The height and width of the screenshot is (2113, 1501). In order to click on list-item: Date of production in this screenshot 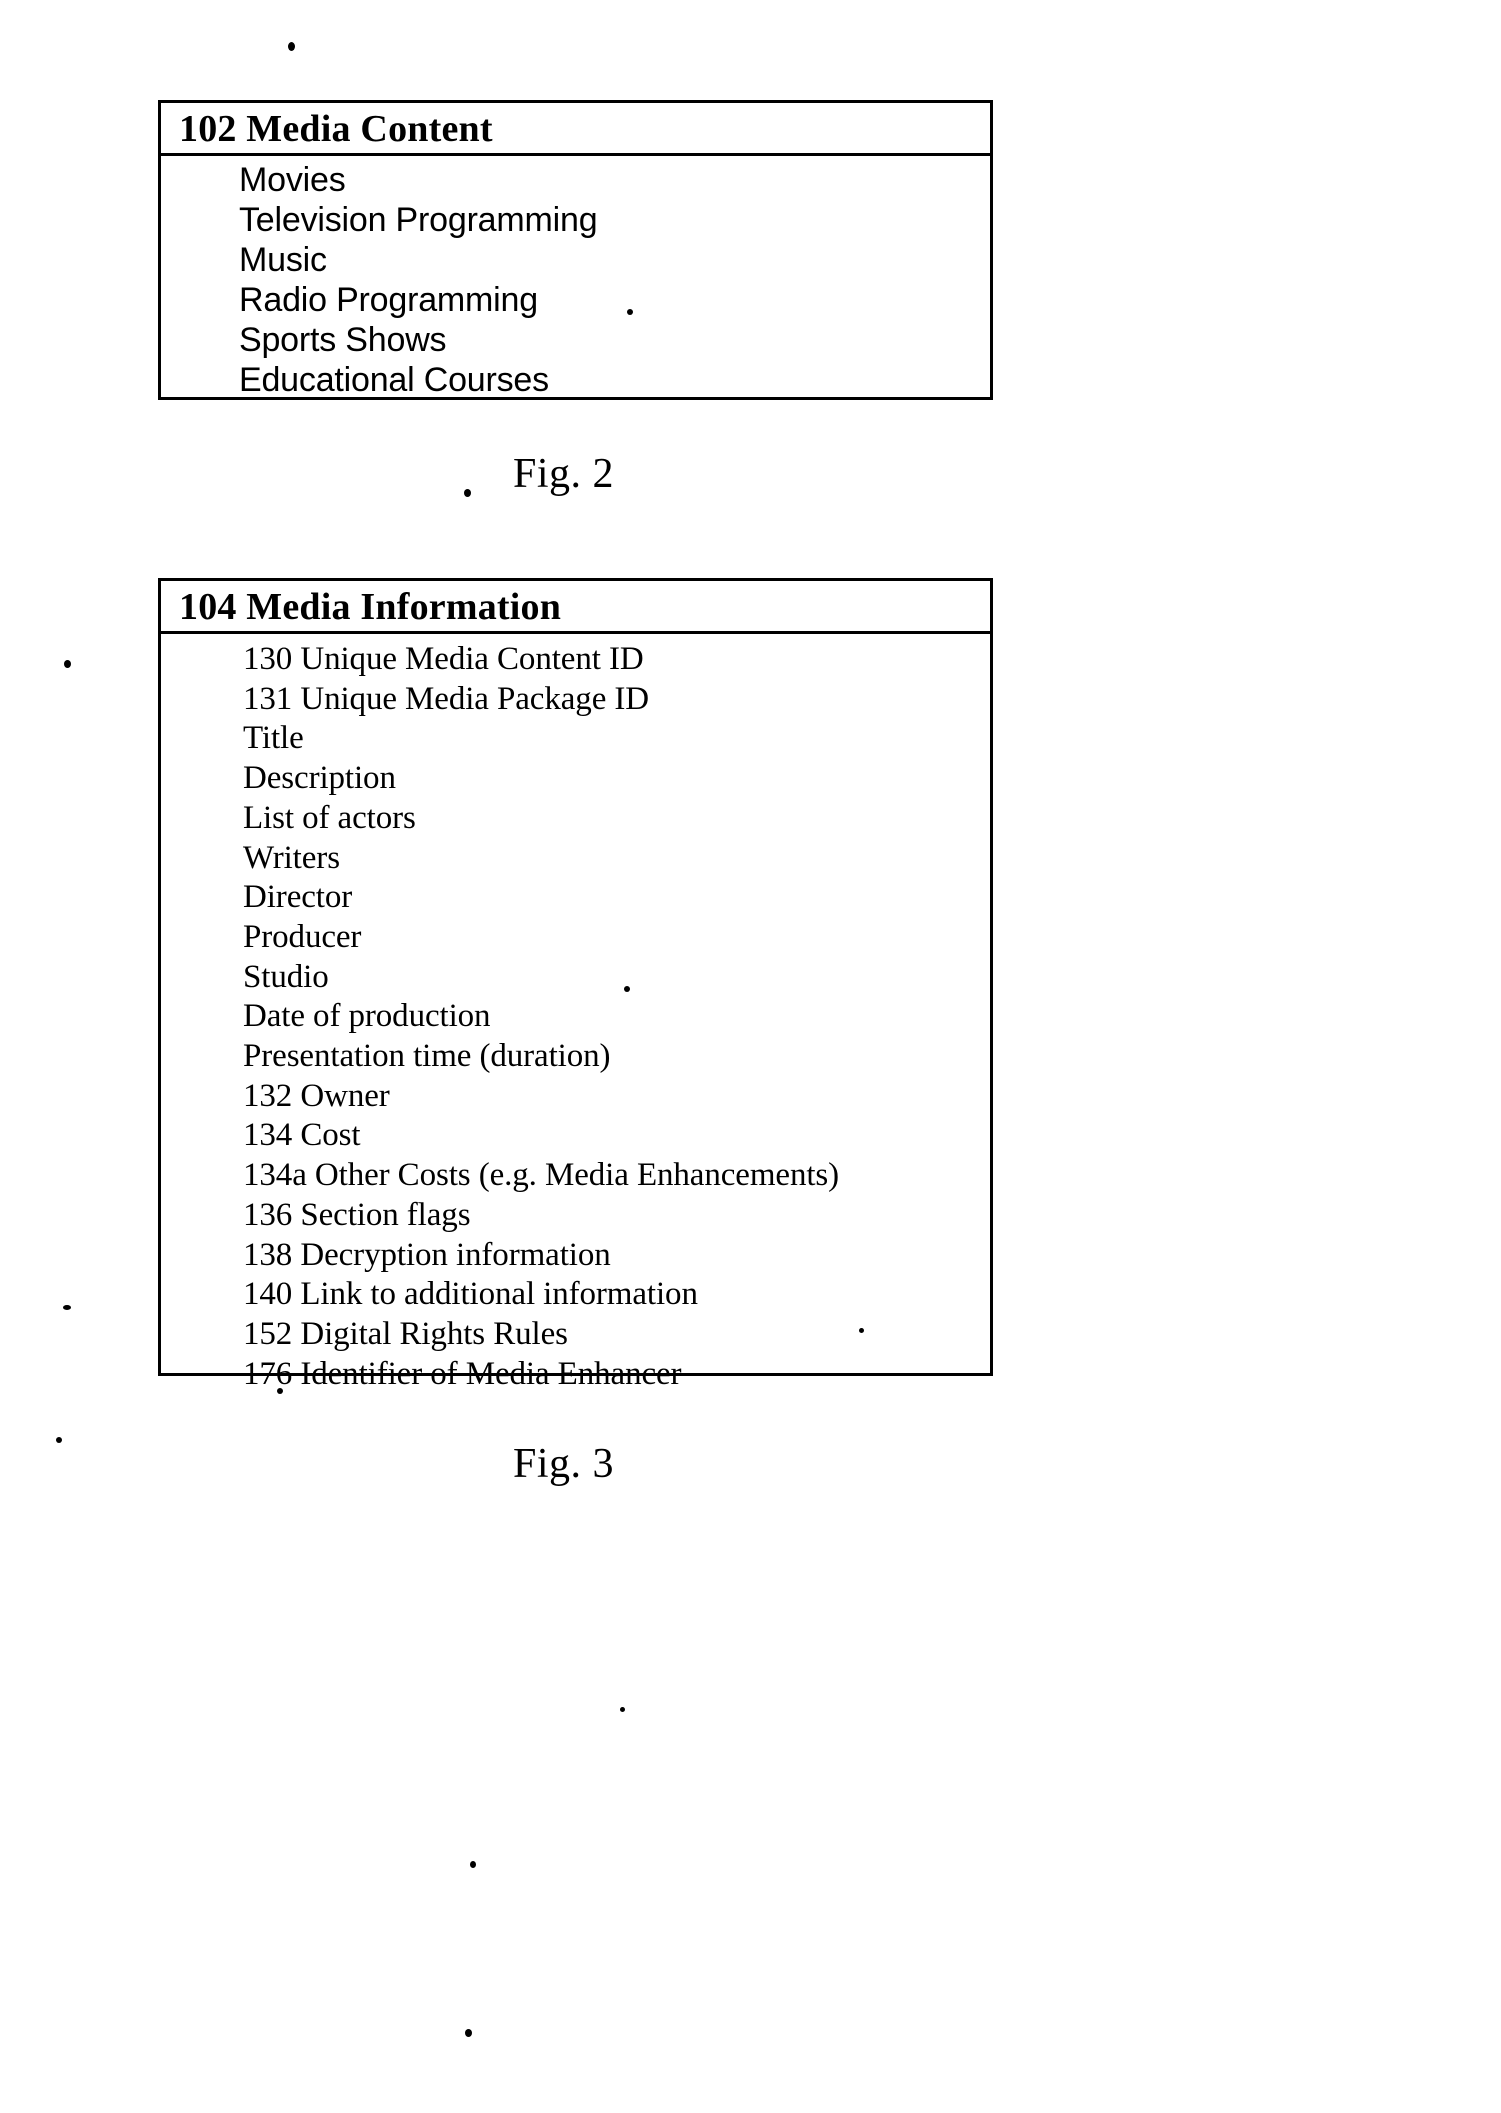, I will do `click(367, 1016)`.